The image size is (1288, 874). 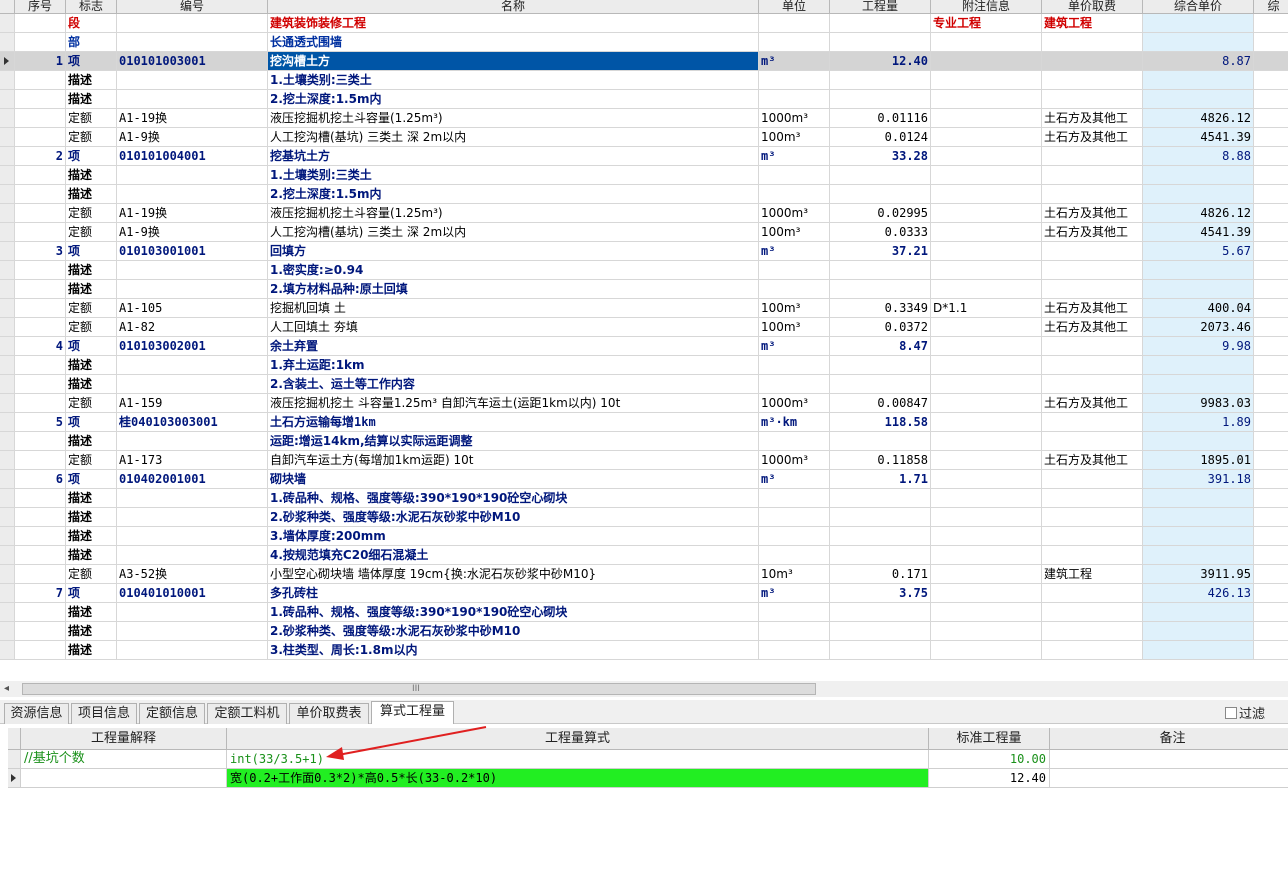 I want to click on name-cell: 4.按规范填充C20细石混凝土, so click(x=513, y=555).